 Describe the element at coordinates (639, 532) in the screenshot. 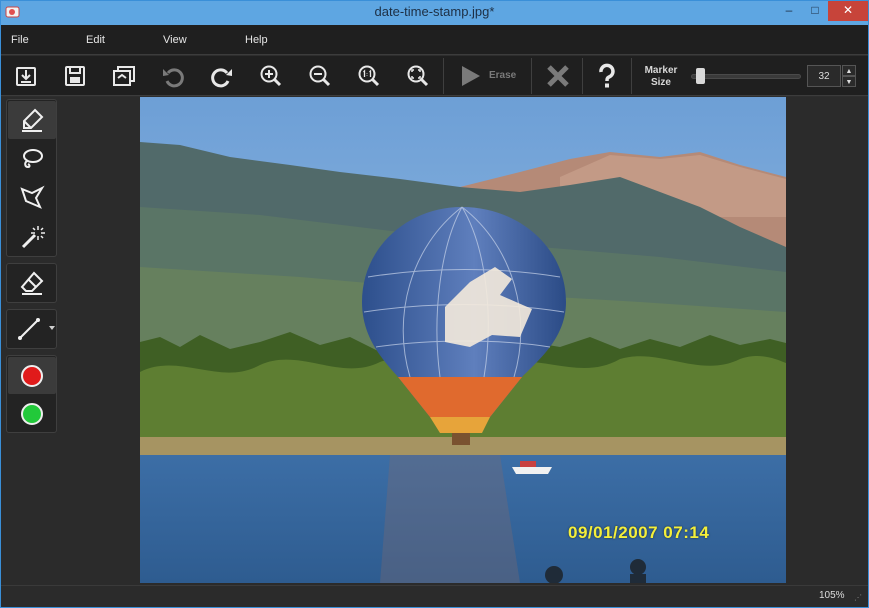

I see `date-time-stamp: 09/01/2007 07:14` at that location.